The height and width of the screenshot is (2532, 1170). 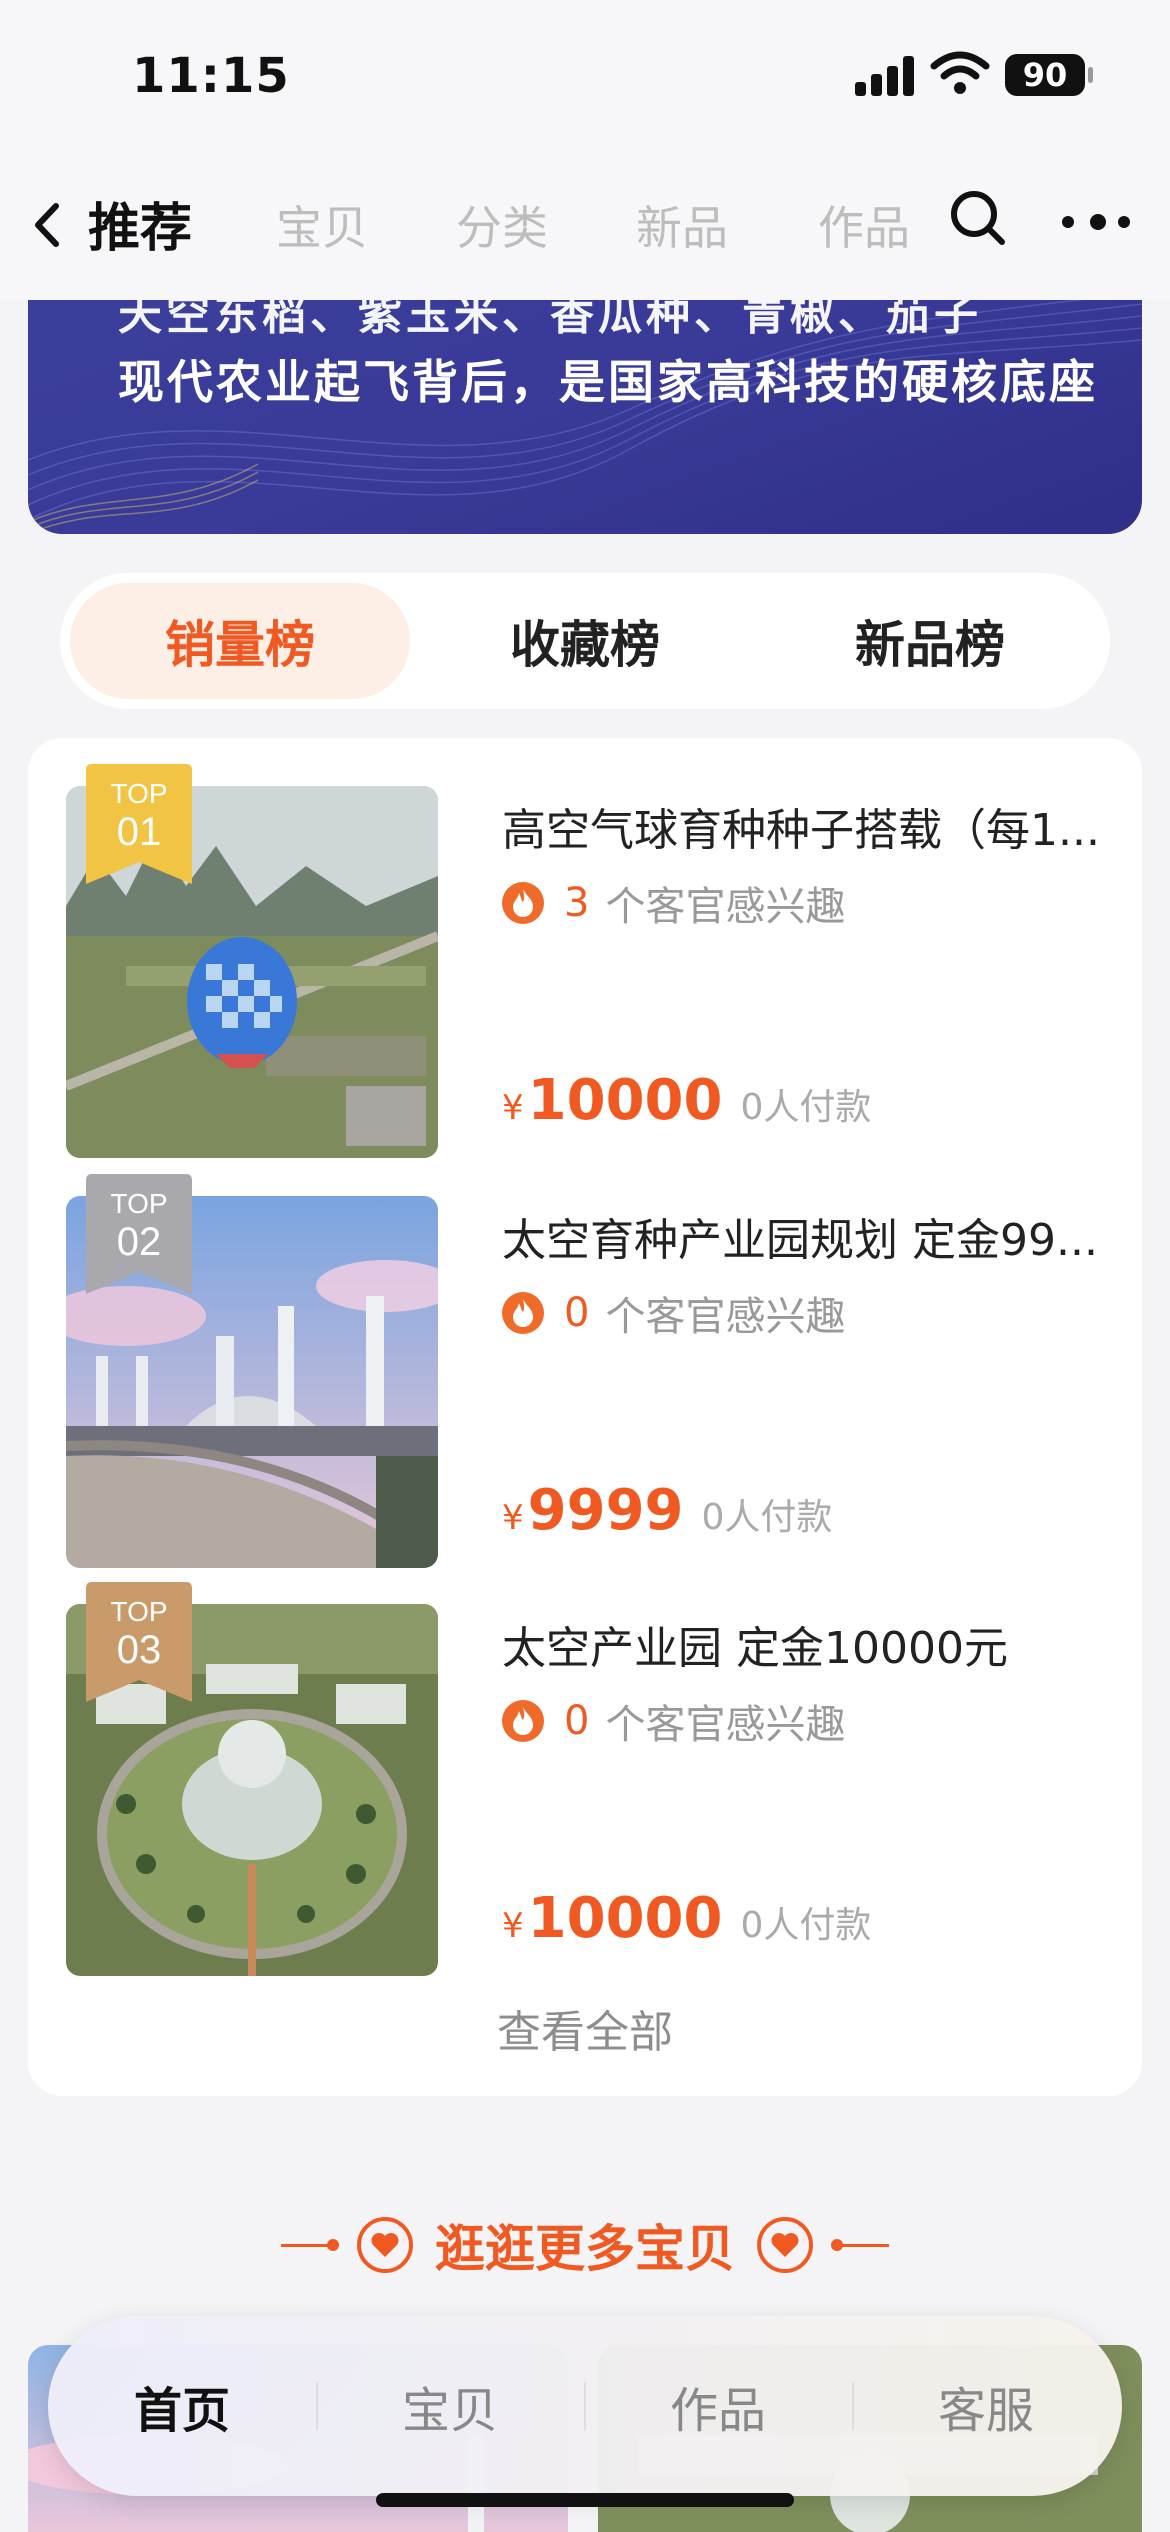 What do you see at coordinates (864, 225) in the screenshot?
I see `nav-tab-works: 作品` at bounding box center [864, 225].